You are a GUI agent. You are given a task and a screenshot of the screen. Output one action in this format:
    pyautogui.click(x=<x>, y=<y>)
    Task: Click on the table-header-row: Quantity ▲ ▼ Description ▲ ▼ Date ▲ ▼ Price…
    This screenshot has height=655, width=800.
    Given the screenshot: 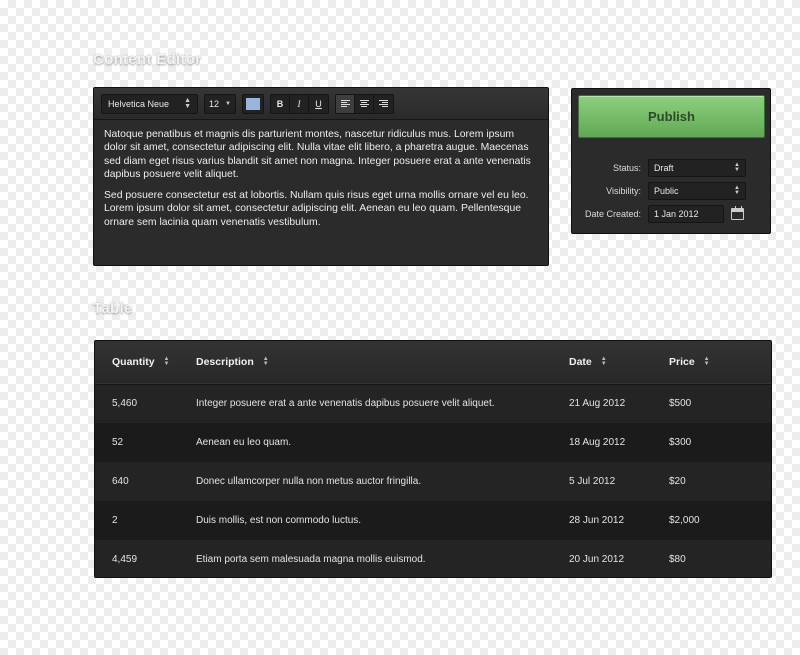 What is the action you would take?
    pyautogui.click(x=433, y=362)
    